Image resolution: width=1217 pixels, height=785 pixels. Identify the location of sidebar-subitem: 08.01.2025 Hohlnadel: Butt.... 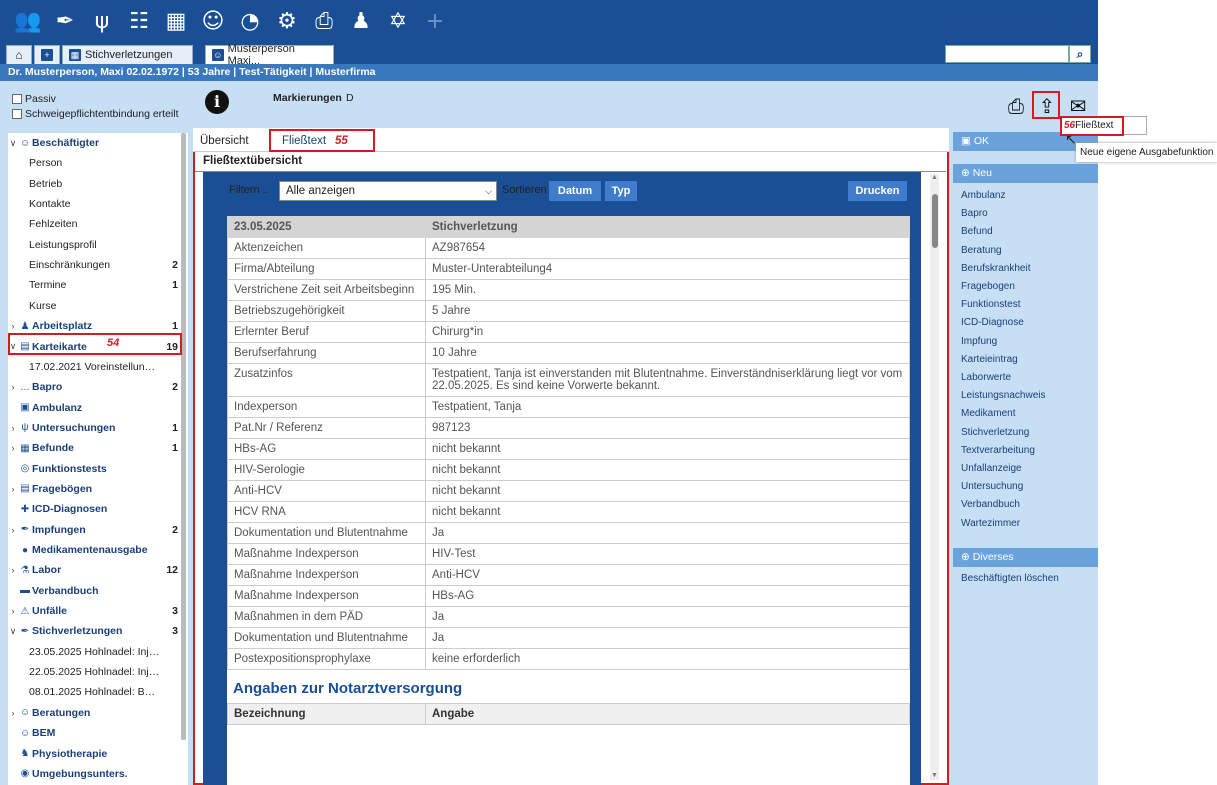
(94, 692).